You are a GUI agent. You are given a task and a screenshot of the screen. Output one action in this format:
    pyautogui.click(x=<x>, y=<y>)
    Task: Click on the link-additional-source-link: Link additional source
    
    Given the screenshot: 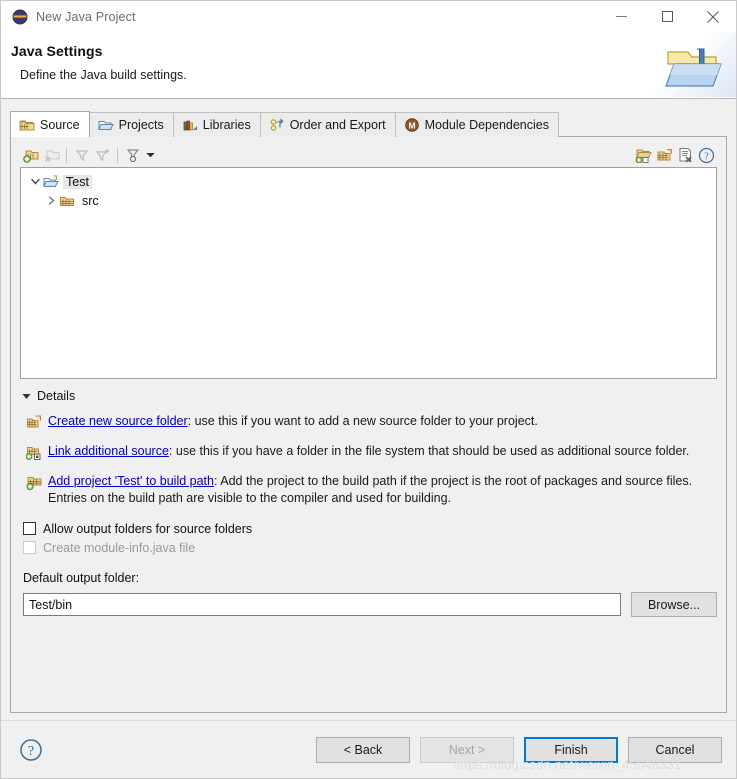 What is the action you would take?
    pyautogui.click(x=108, y=451)
    